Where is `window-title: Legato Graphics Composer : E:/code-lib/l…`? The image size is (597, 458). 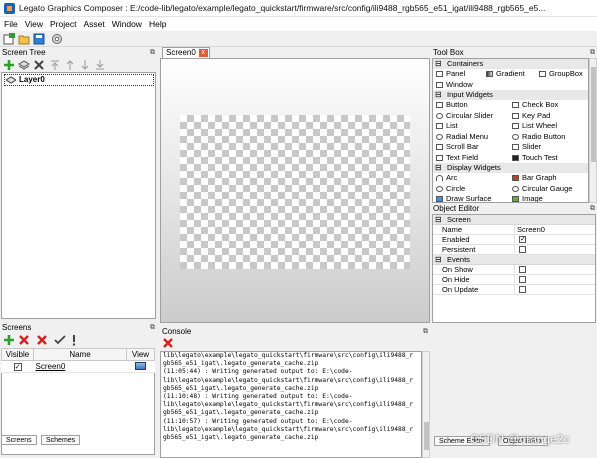
window-title: Legato Graphics Composer : E:/code-lib/l… is located at coordinates (282, 8).